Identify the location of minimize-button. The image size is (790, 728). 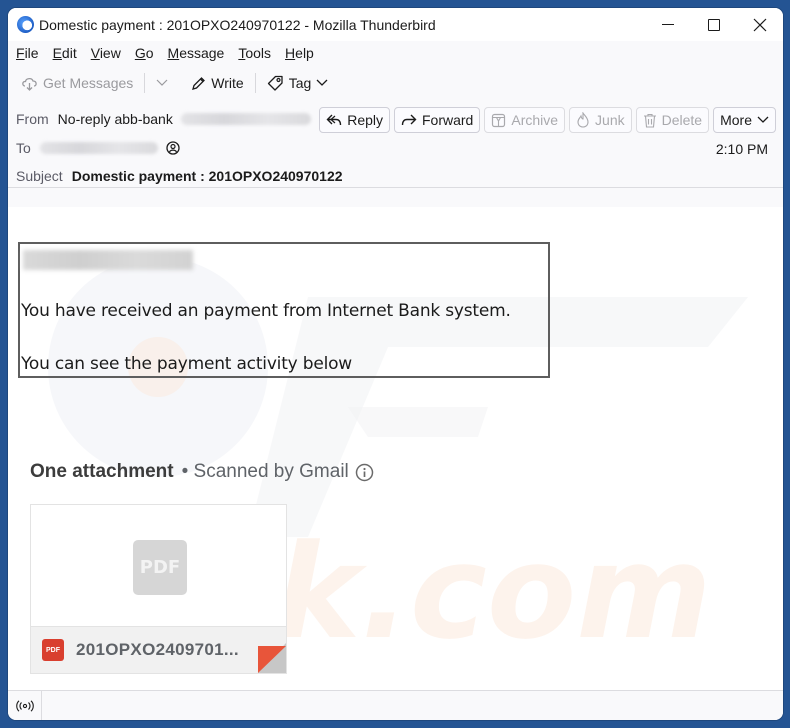
(668, 24).